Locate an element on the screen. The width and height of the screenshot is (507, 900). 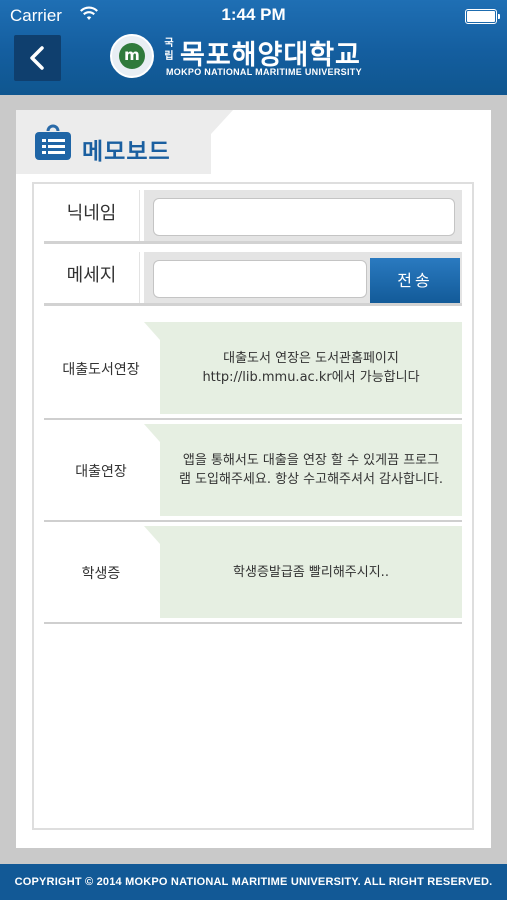
nickname-row: 닉네임 is located at coordinates (253, 217).